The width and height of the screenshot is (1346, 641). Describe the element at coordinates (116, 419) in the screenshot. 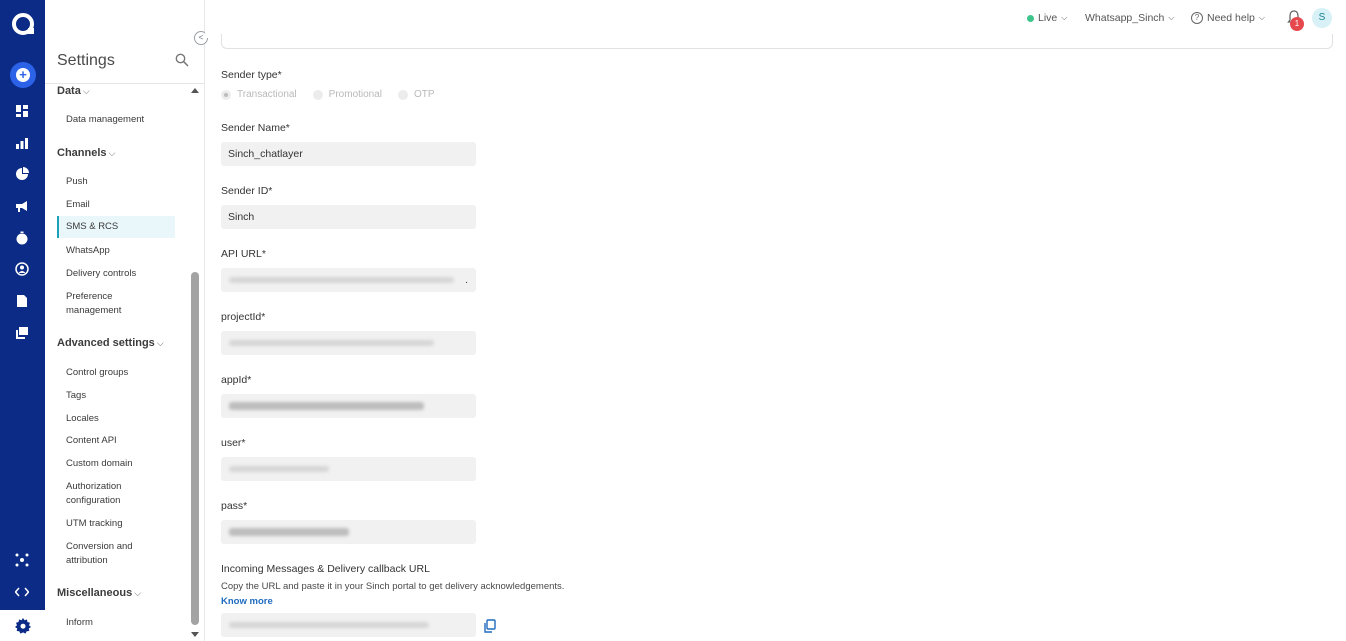

I see `sidebar-item-locales: Locales` at that location.